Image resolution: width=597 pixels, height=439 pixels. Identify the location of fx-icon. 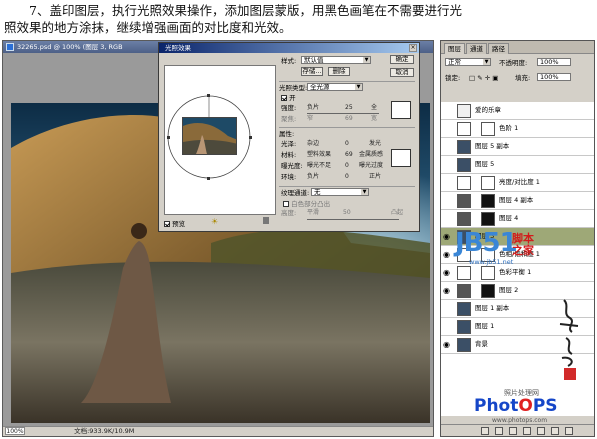
(499, 431).